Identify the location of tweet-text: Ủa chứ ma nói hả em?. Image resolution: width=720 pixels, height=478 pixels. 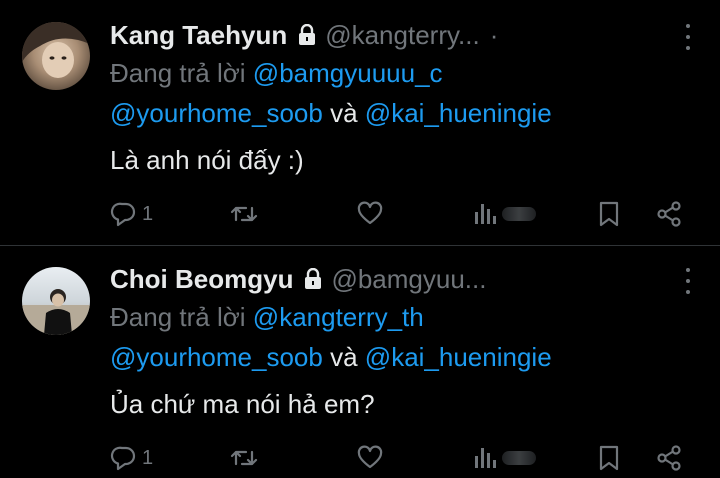
(242, 404).